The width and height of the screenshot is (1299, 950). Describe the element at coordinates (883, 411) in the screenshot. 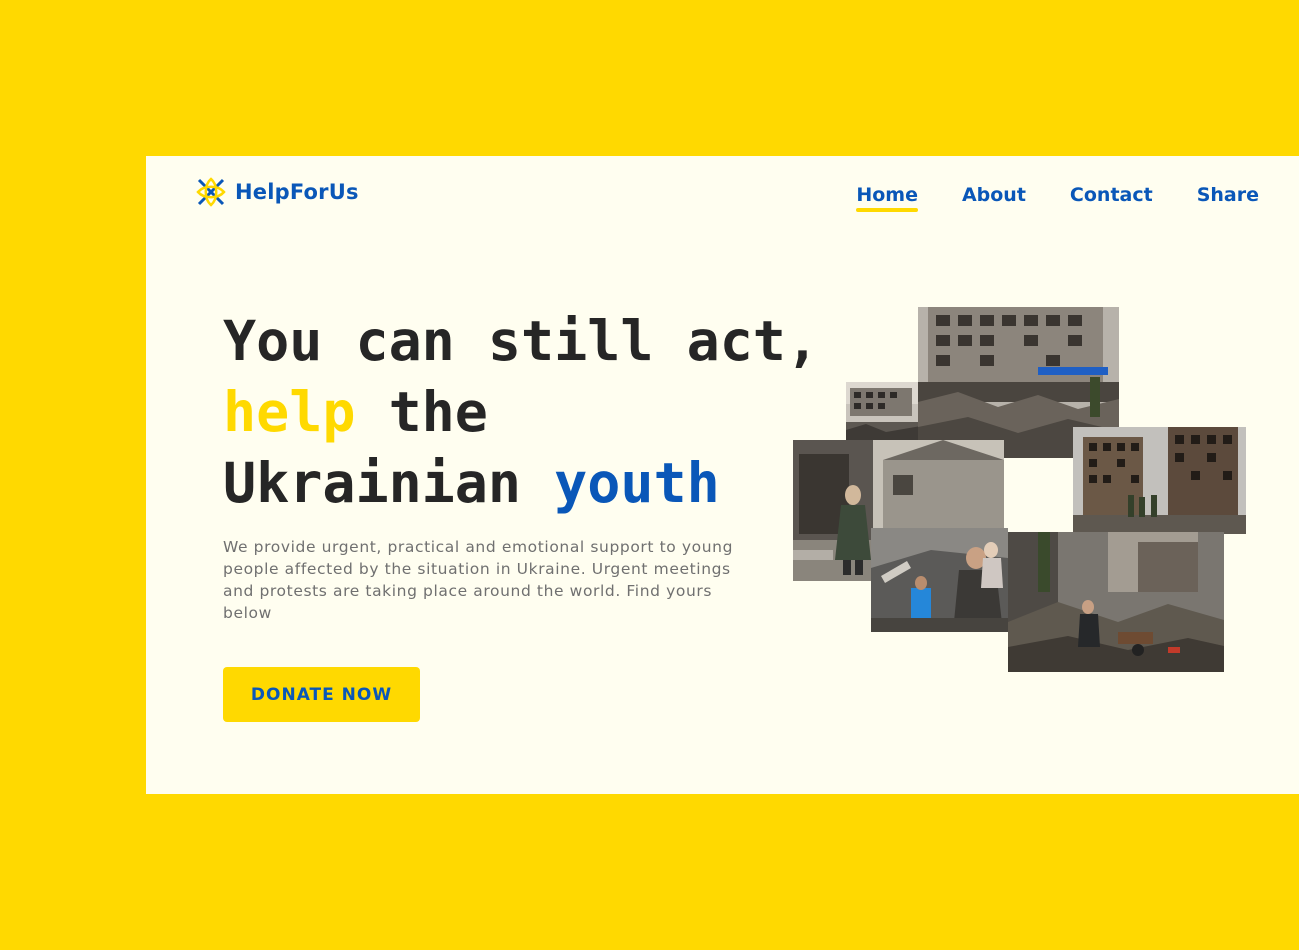

I see `collage-photo-small-building` at that location.